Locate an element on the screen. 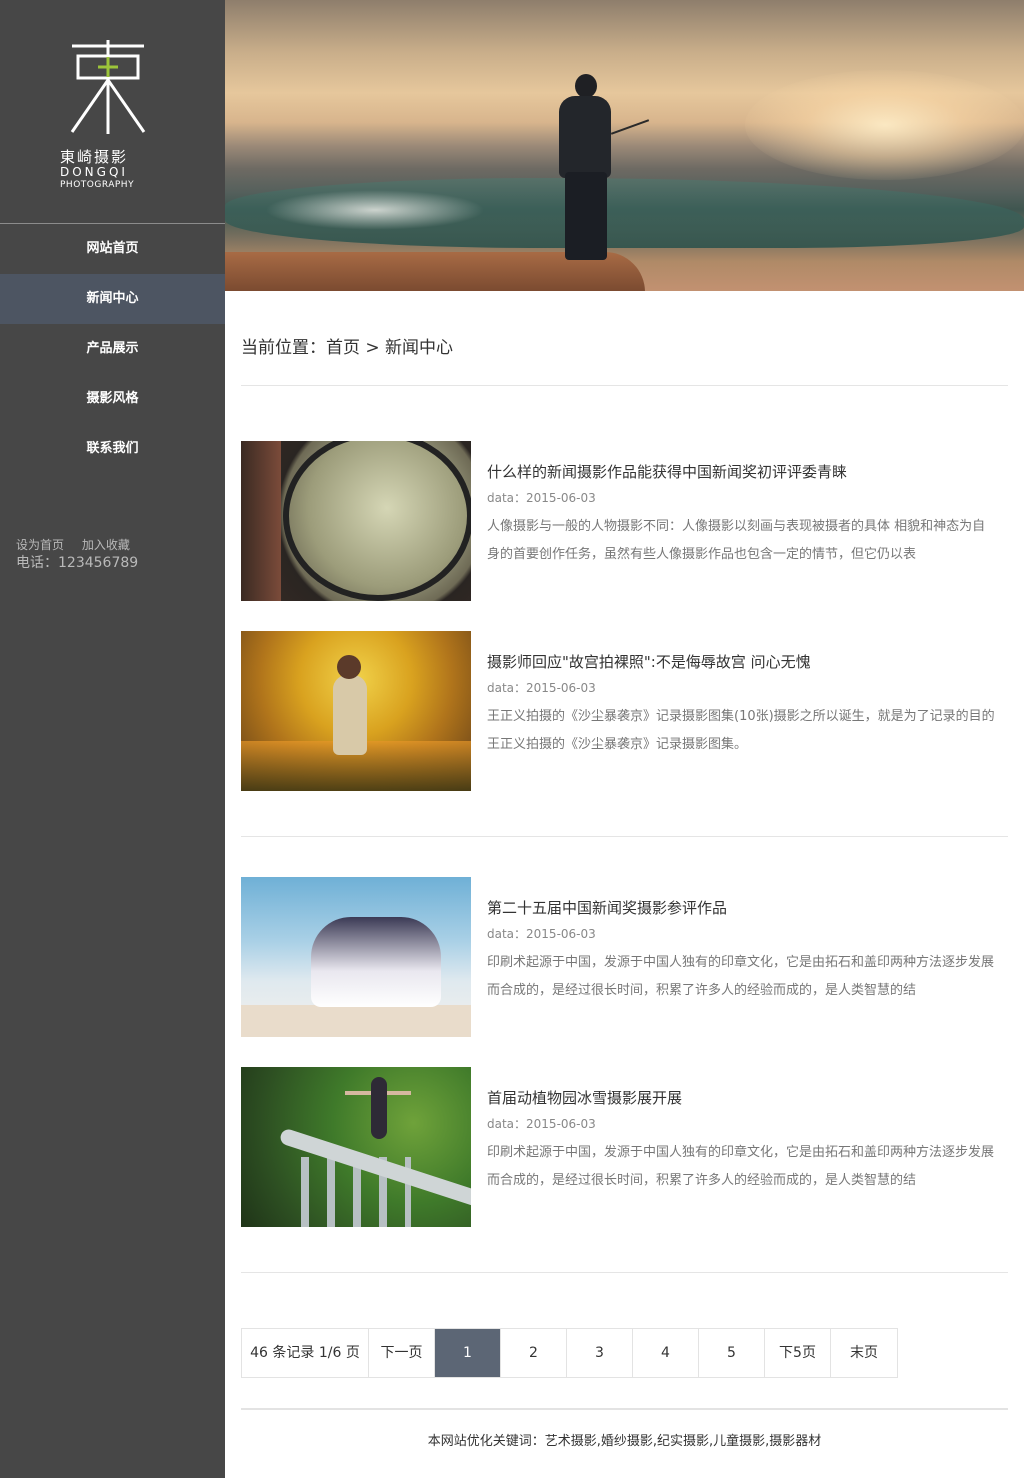  page-button-2: 2 is located at coordinates (534, 1353).